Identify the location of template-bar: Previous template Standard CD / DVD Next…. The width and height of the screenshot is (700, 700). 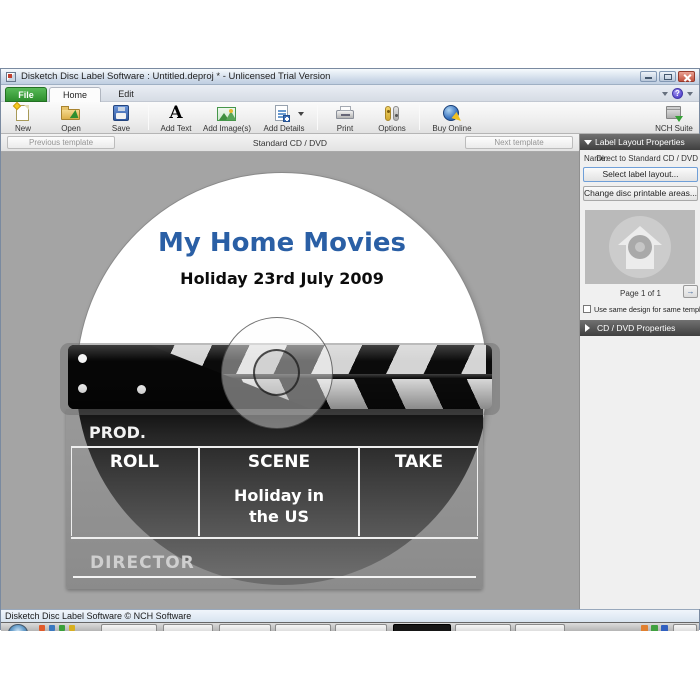
(290, 143).